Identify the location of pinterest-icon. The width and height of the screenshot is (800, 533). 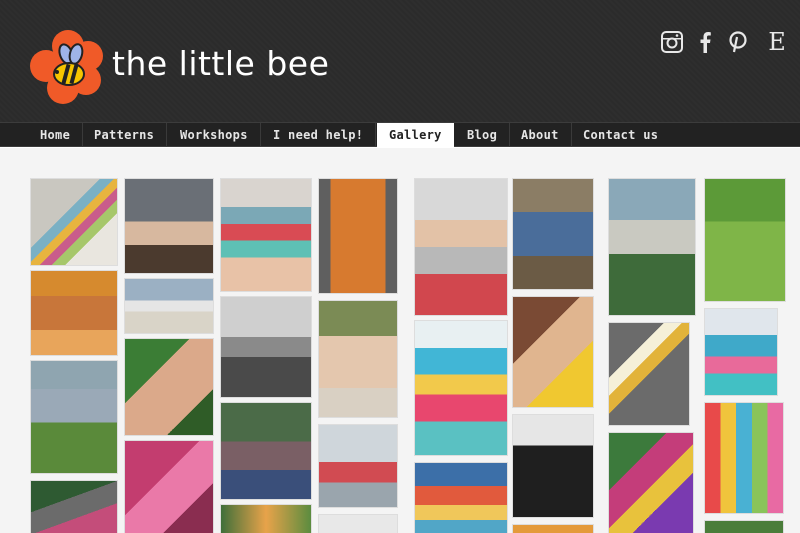
(738, 42).